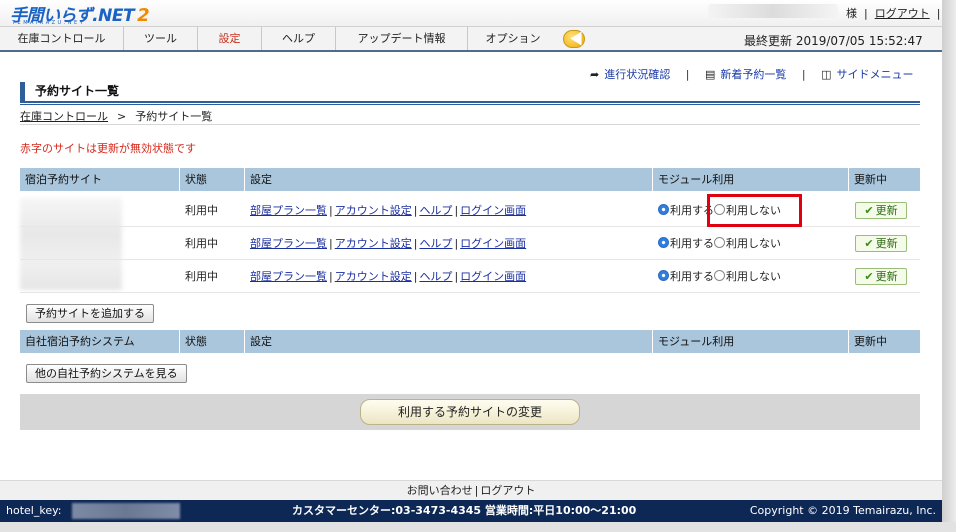  I want to click on last-update: 最終更新 2019/07/05 15:52:47, so click(833, 40).